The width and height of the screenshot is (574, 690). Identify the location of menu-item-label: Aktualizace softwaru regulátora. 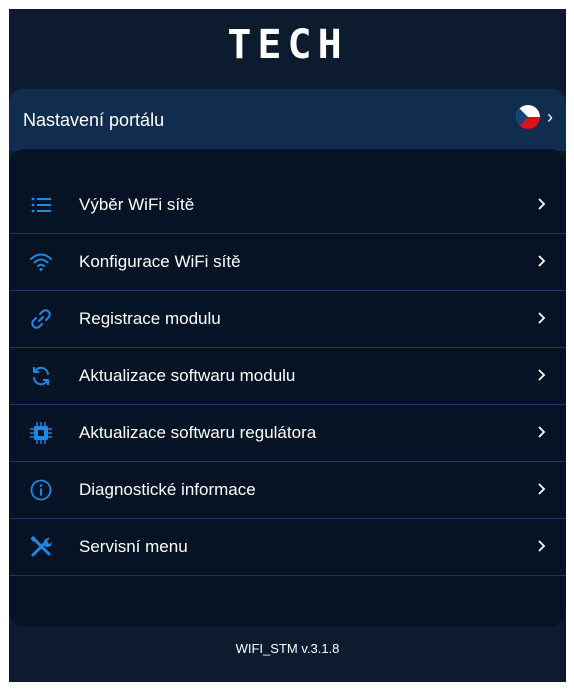
(198, 432).